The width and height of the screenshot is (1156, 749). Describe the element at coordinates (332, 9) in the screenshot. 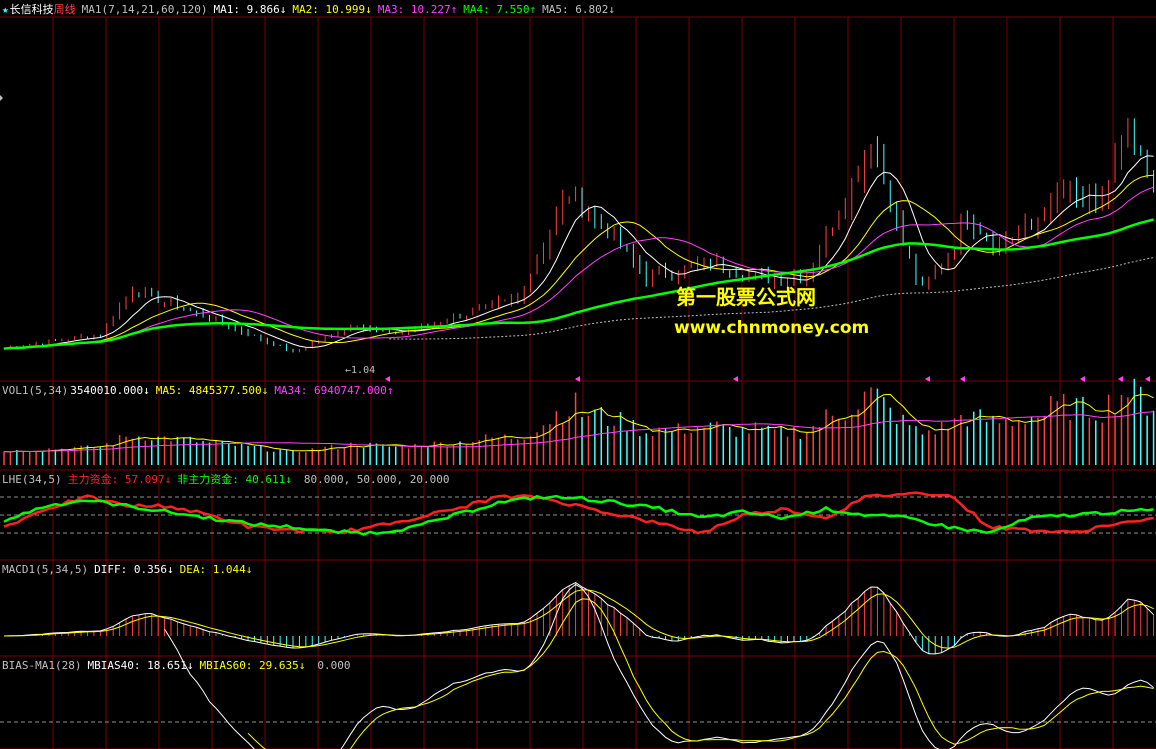

I see `ma-item-1: MA2: 10.999↓` at that location.